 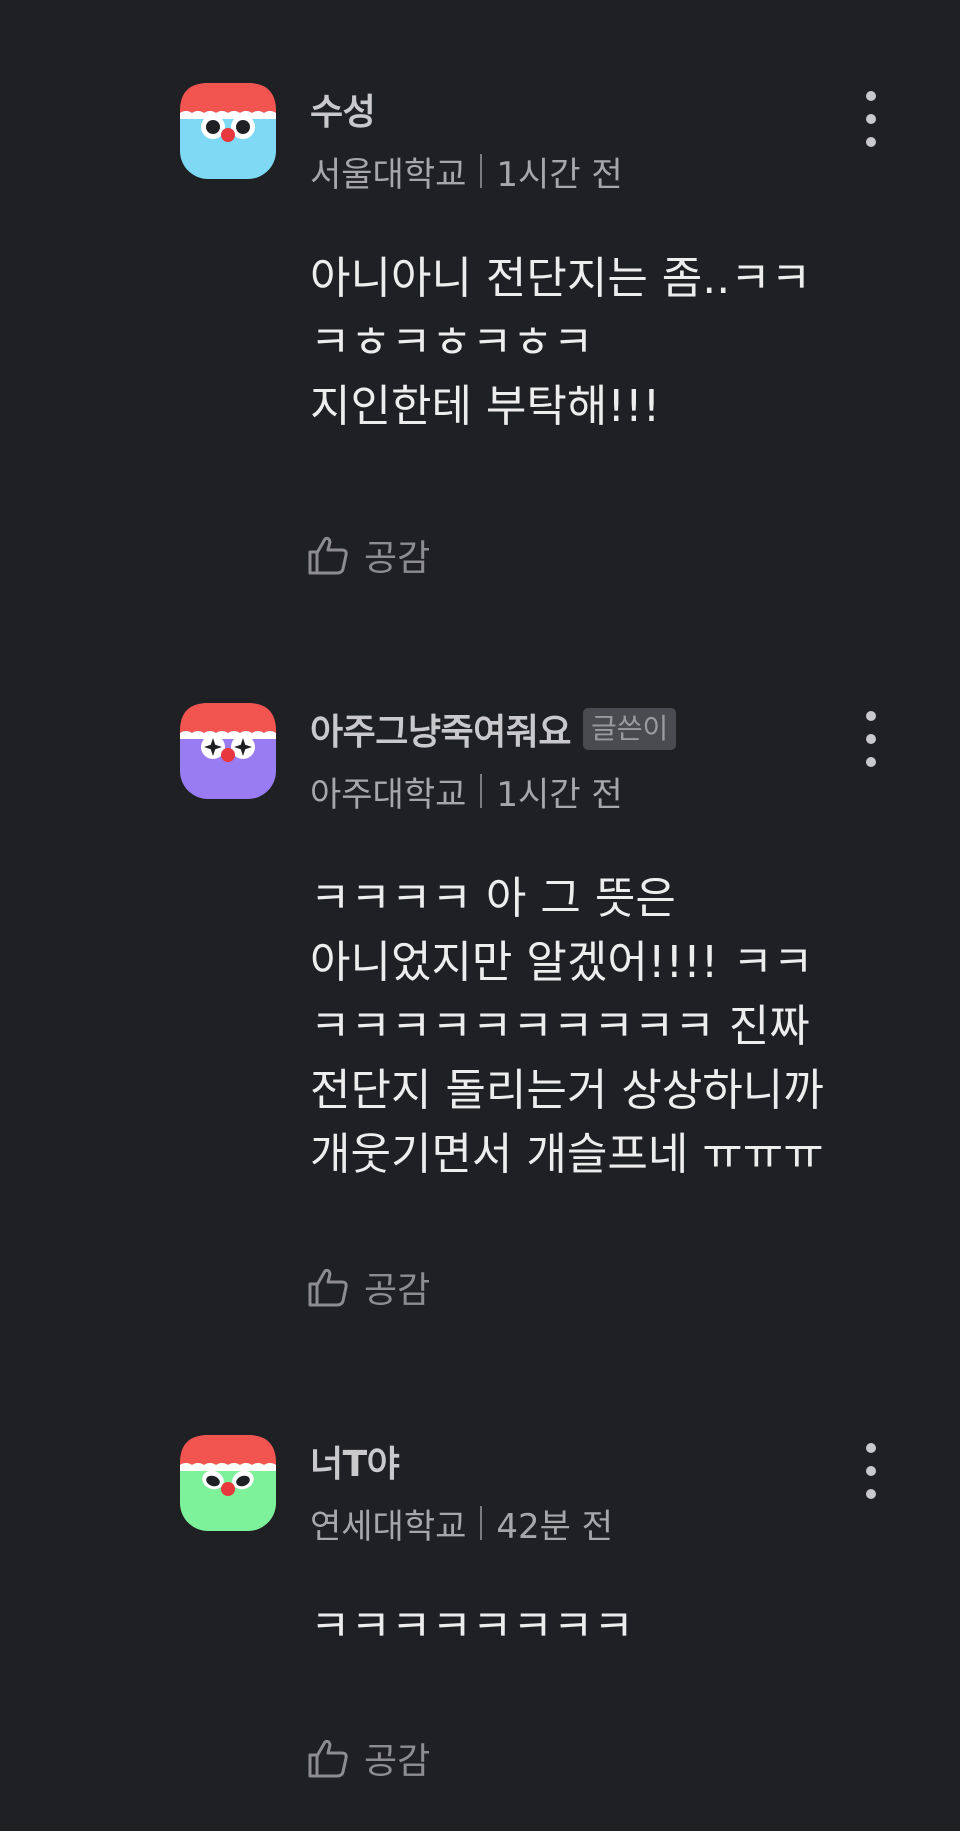 I want to click on school-name: 서울대학교, so click(x=388, y=174).